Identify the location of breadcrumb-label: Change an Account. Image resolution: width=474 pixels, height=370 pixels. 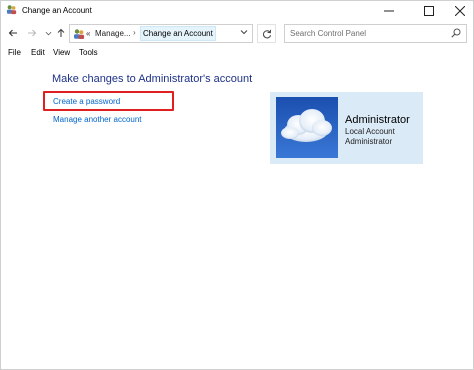
(178, 33).